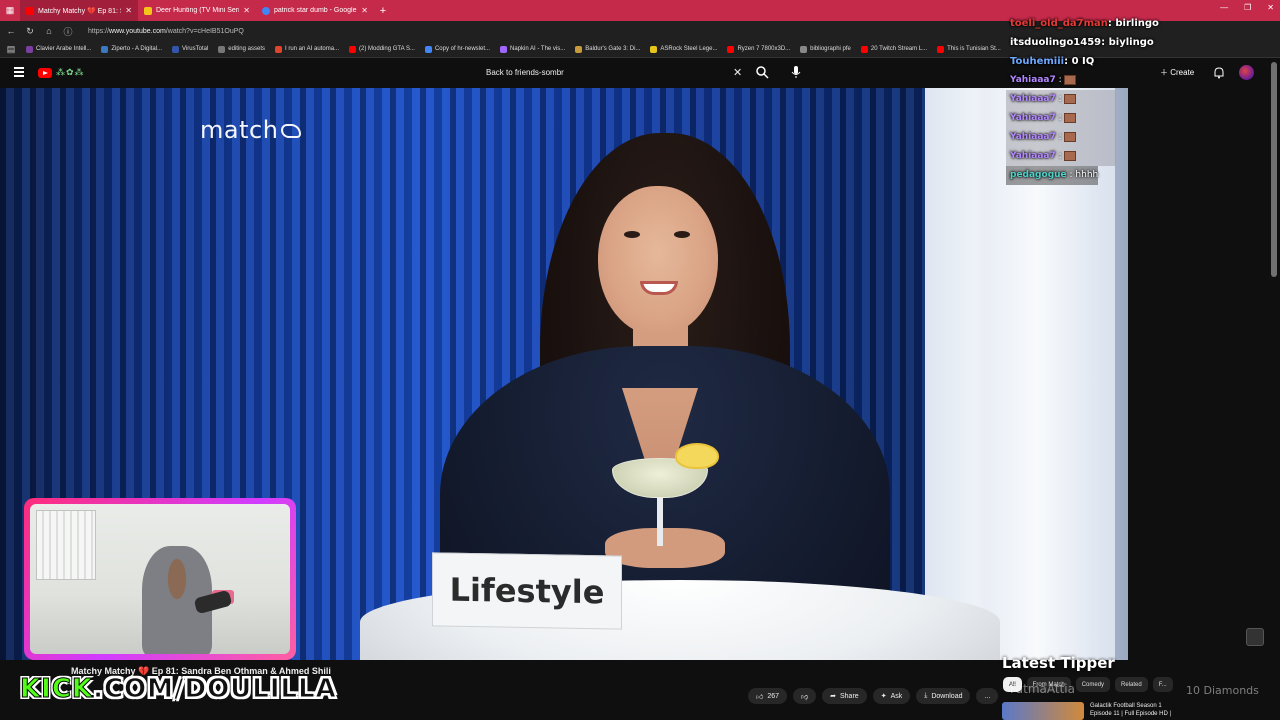  I want to click on ask-button: ✦ Ask, so click(891, 696).